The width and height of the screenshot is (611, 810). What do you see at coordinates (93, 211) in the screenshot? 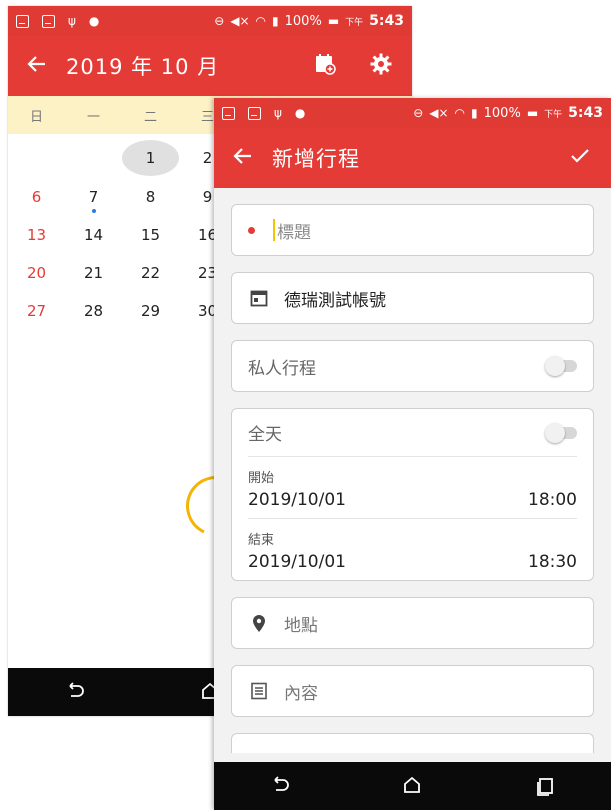
I see `event-dot` at bounding box center [93, 211].